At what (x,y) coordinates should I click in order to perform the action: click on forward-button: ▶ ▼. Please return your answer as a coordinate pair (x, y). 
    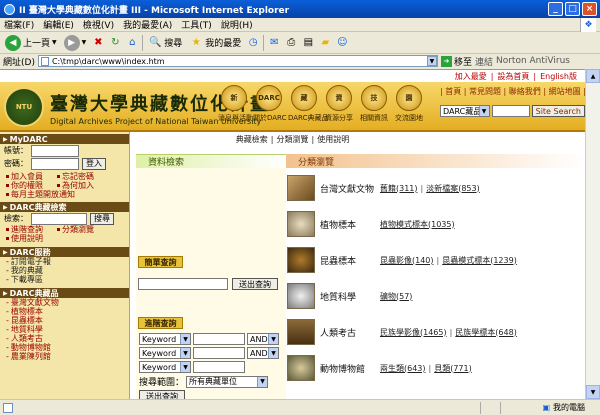
    Looking at the image, I should click on (75, 43).